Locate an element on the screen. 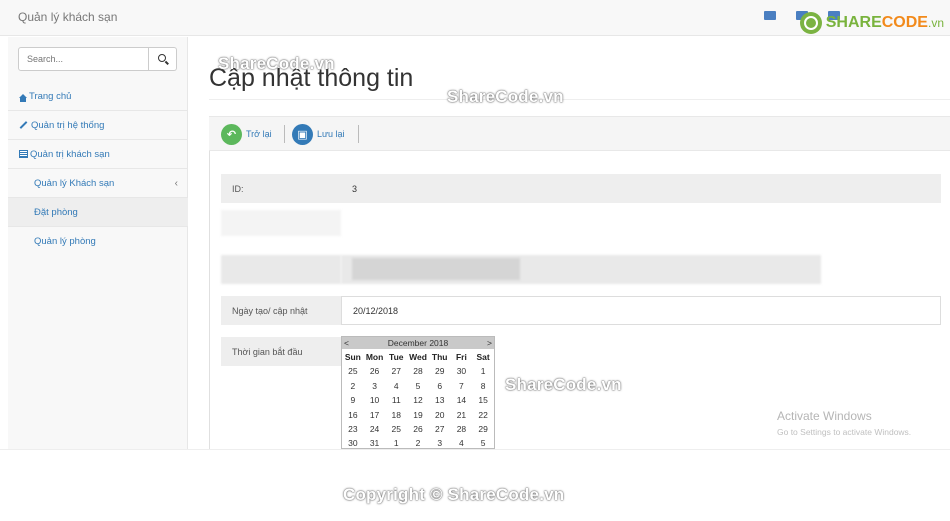  sidebar-item-label: Đặt phòng is located at coordinates (56, 212).